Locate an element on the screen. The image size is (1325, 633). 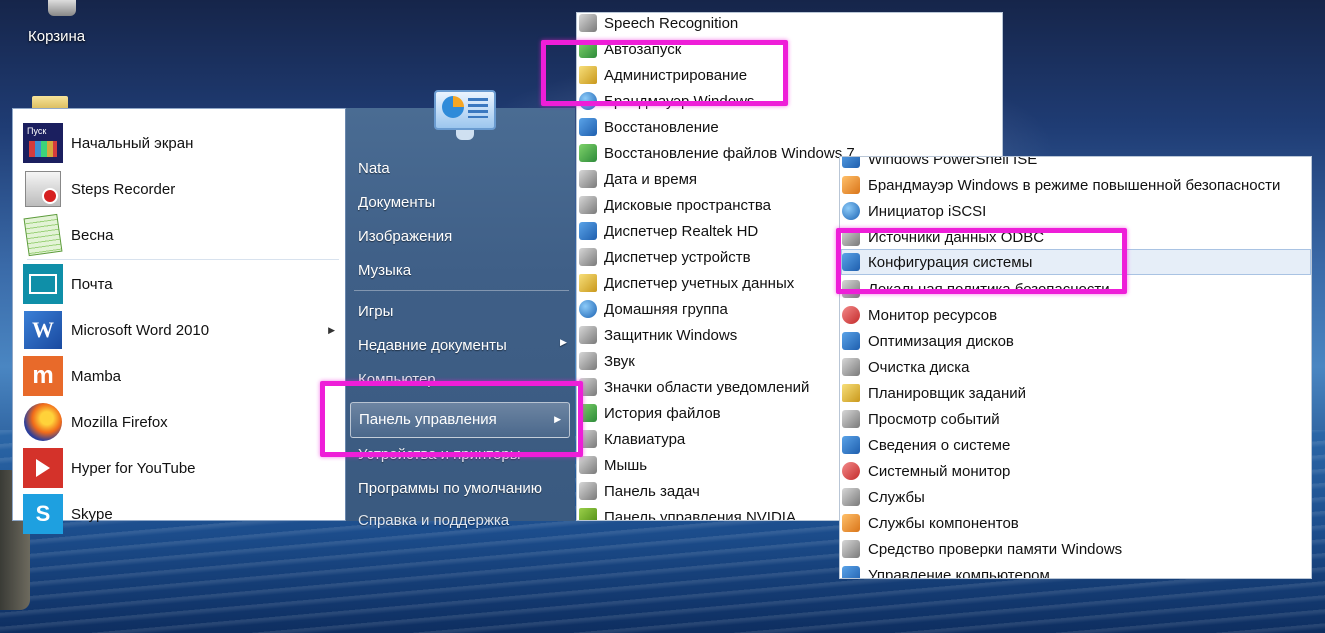
program-label: Steps Recorder is located at coordinates (123, 189).